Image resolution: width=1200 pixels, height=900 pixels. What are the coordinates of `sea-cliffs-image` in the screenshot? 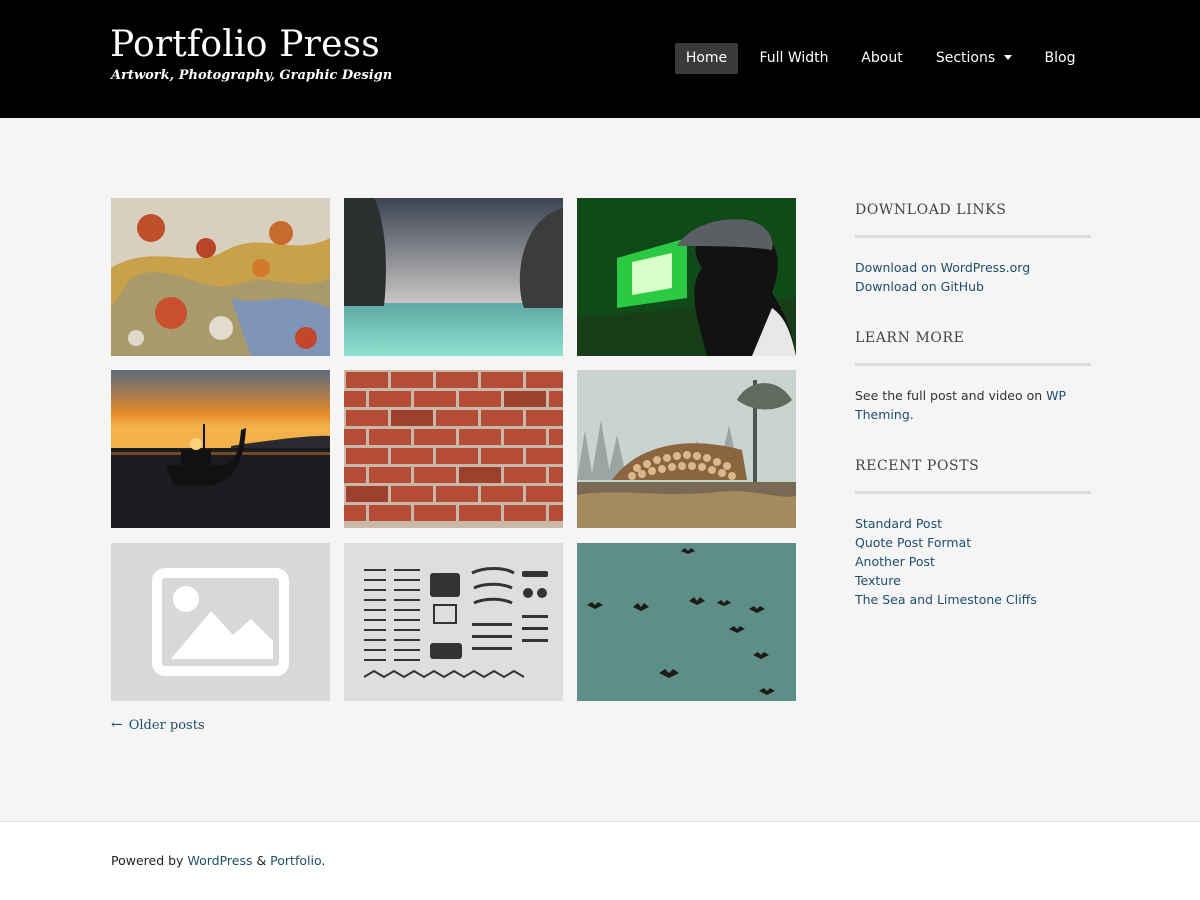 It's located at (453, 277).